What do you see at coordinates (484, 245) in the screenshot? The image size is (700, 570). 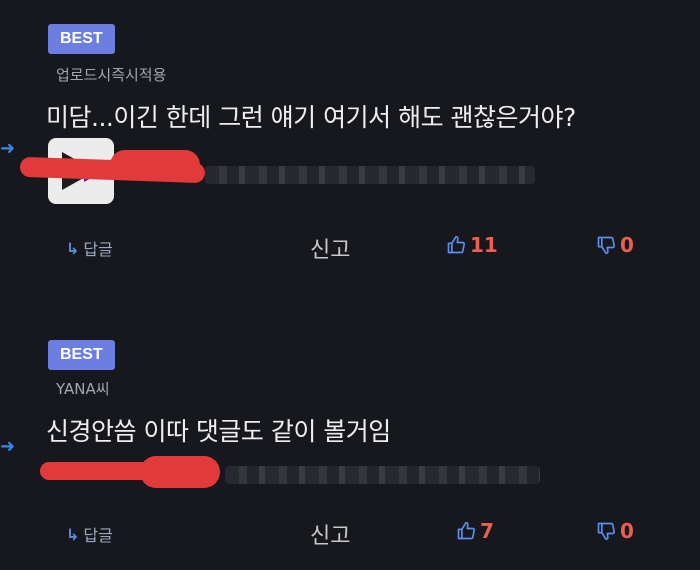 I see `like-count: 11` at bounding box center [484, 245].